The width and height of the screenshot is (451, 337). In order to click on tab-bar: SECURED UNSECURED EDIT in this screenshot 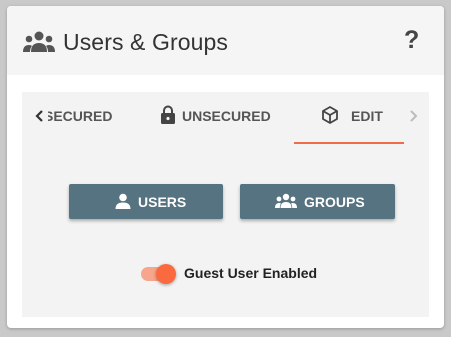, I will do `click(225, 118)`.